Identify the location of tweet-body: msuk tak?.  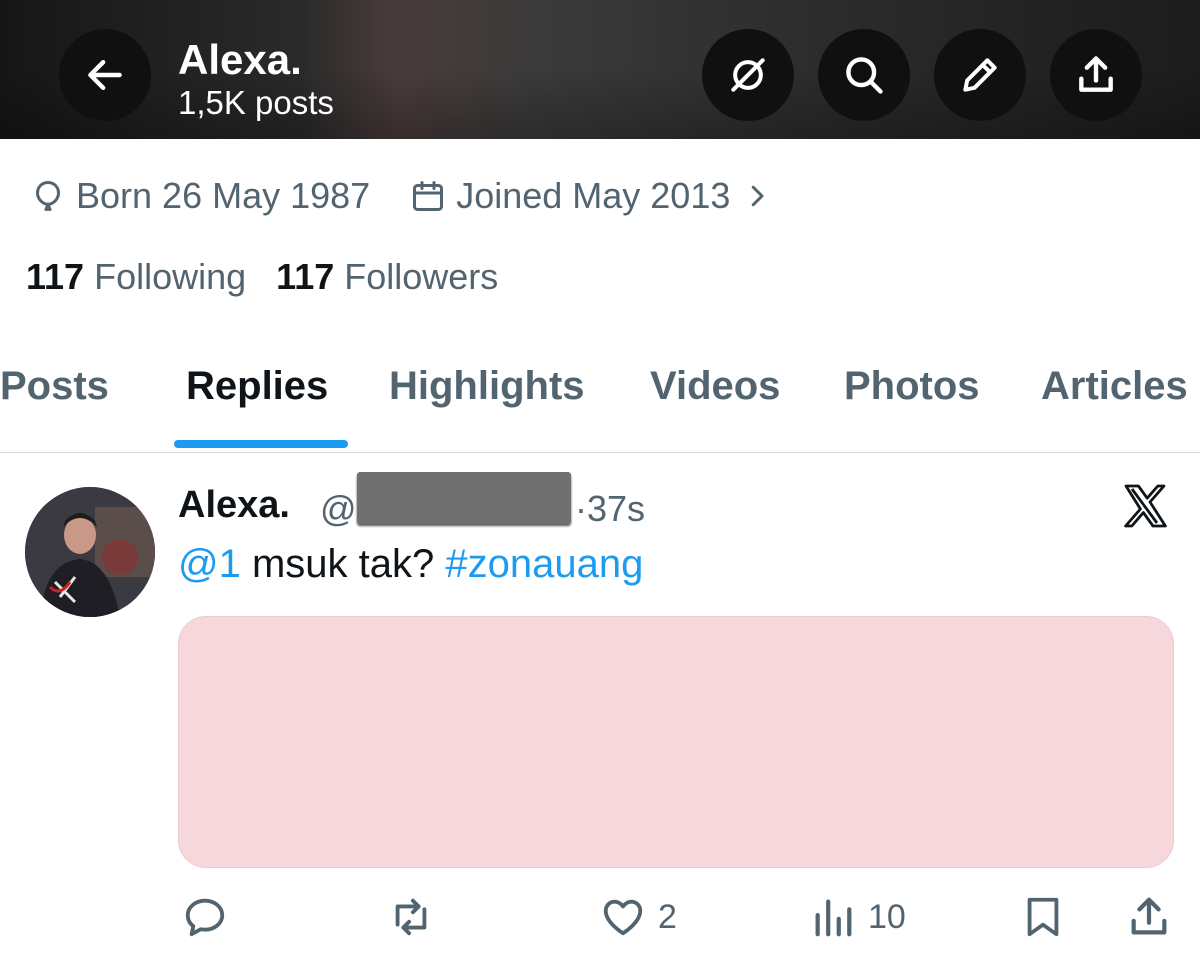
(343, 564).